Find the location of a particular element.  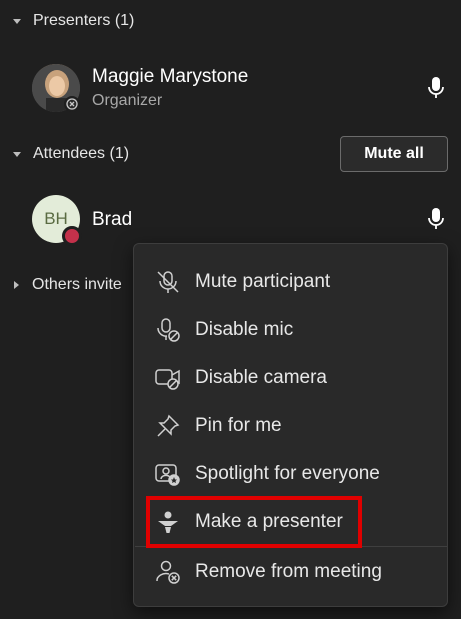

menu-item-label: Disable mic is located at coordinates (244, 329).